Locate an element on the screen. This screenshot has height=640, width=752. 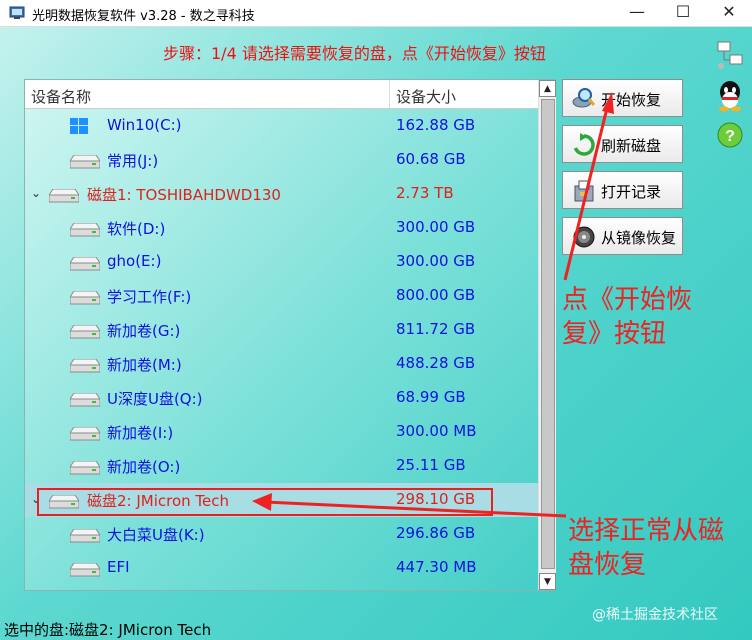
partition-row: U深度U盘(Q:) 68.99 GB is located at coordinates (281, 398).